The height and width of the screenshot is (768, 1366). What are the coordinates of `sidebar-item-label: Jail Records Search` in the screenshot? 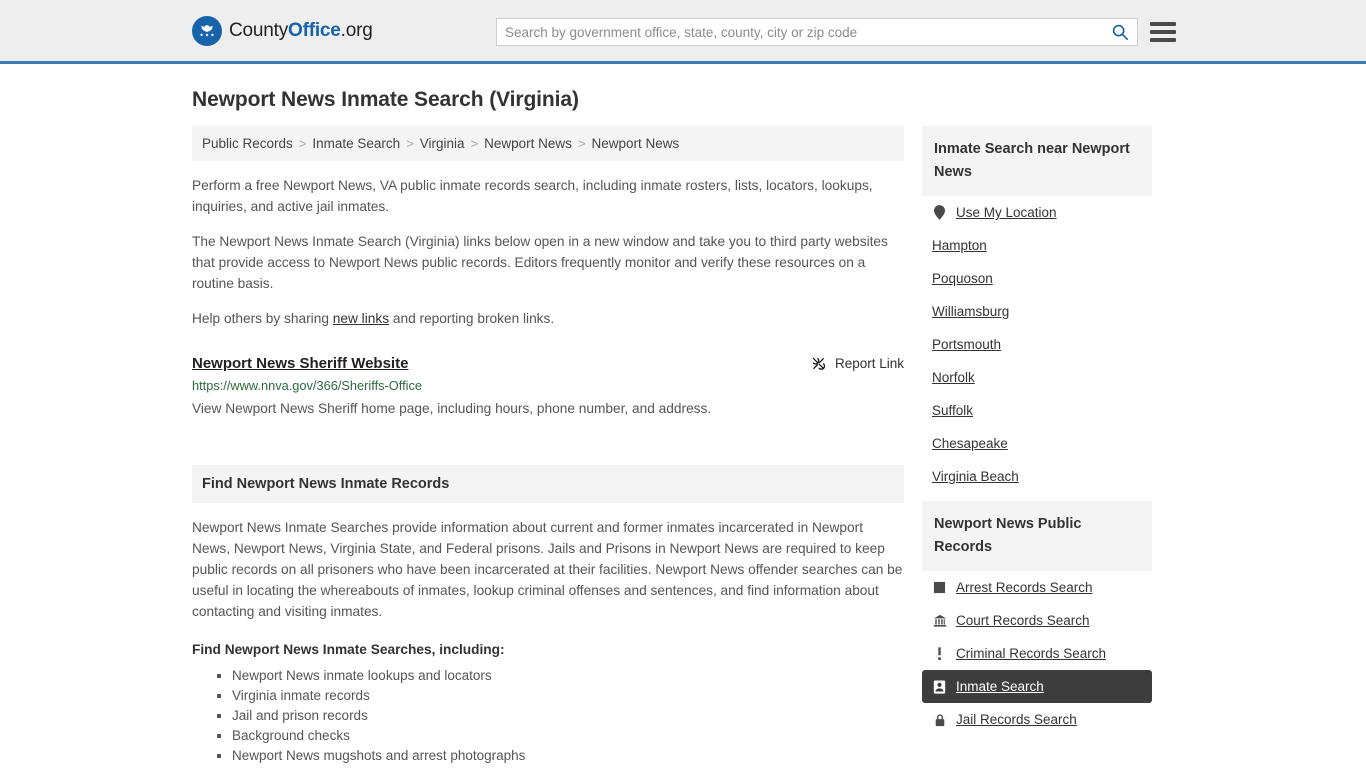 It's located at (1016, 719).